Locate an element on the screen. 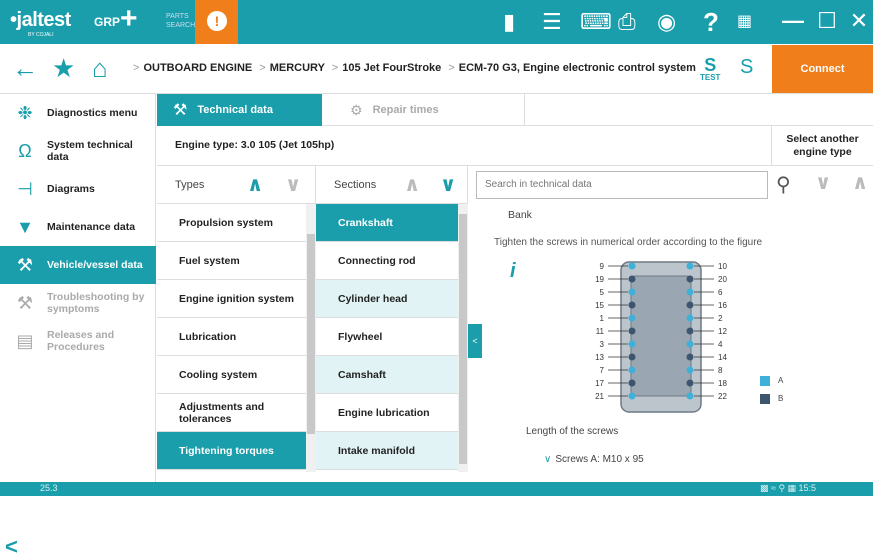 This screenshot has height=560, width=873. bolt-number-label: 13 is located at coordinates (599, 357).